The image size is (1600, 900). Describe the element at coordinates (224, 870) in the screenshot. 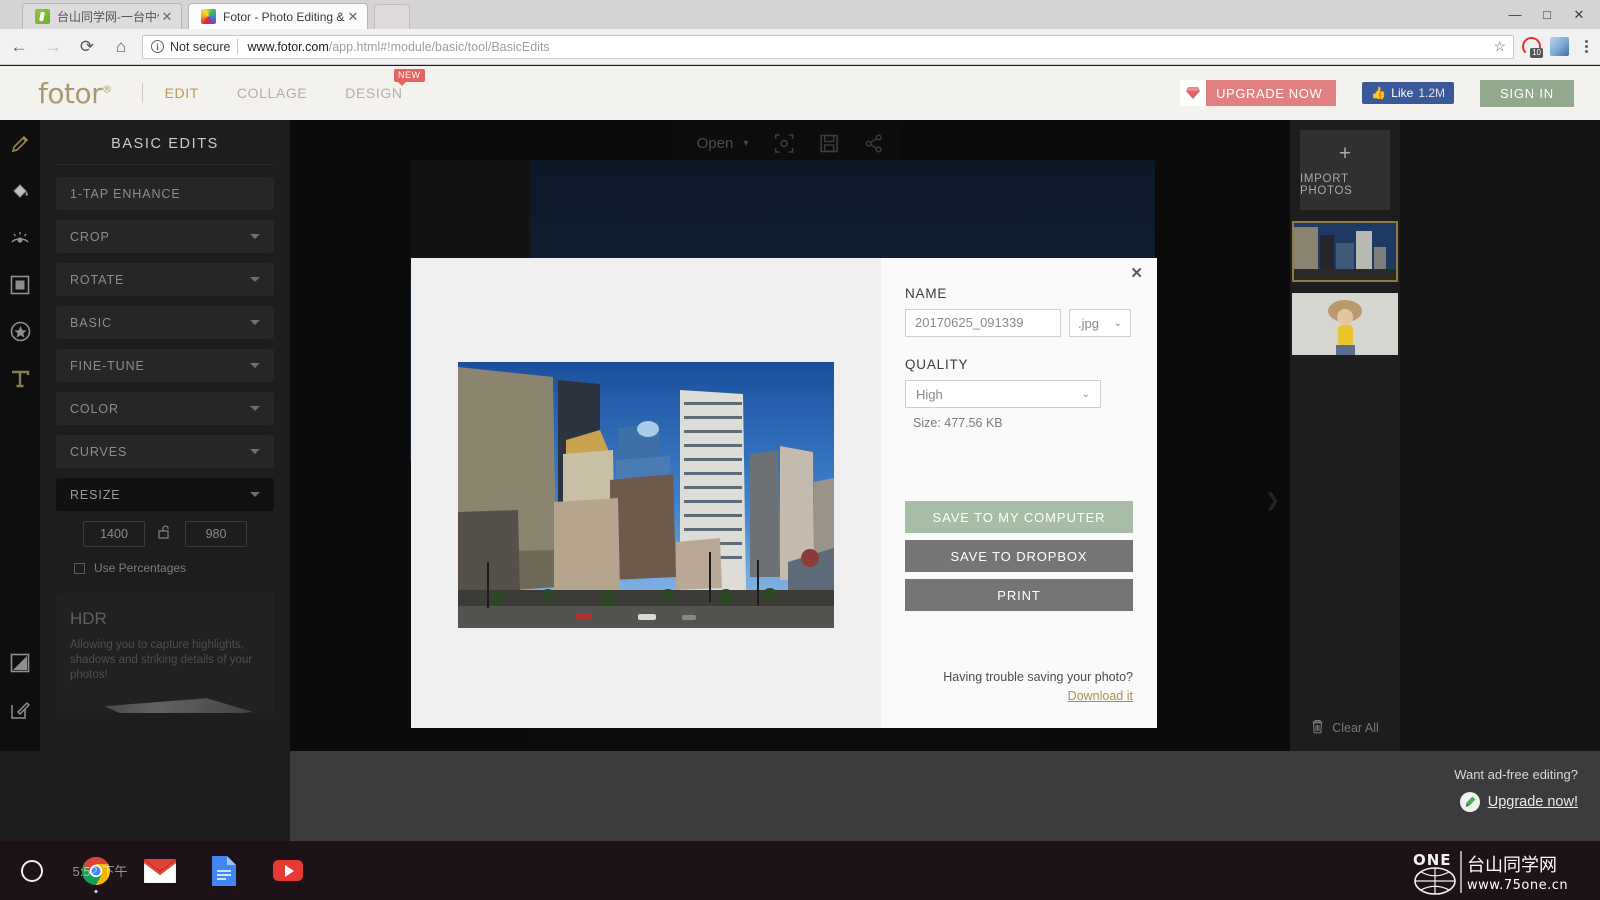

I see `google-docs-icon` at that location.